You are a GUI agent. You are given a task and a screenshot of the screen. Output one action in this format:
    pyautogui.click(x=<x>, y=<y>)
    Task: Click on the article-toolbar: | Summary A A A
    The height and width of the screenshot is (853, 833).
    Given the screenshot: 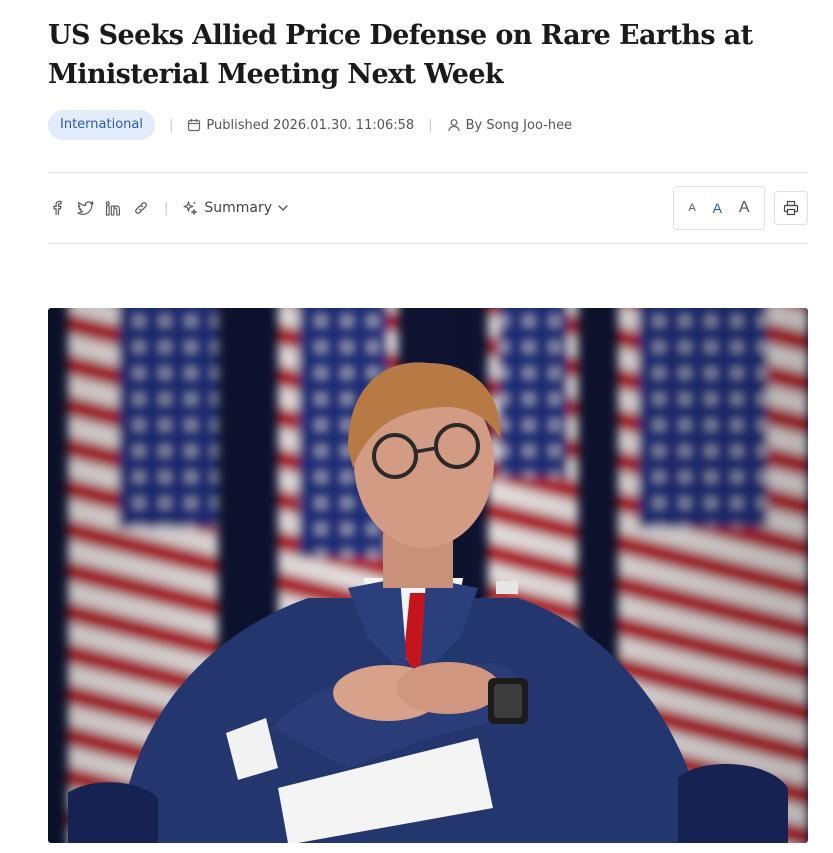 What is the action you would take?
    pyautogui.click(x=428, y=208)
    